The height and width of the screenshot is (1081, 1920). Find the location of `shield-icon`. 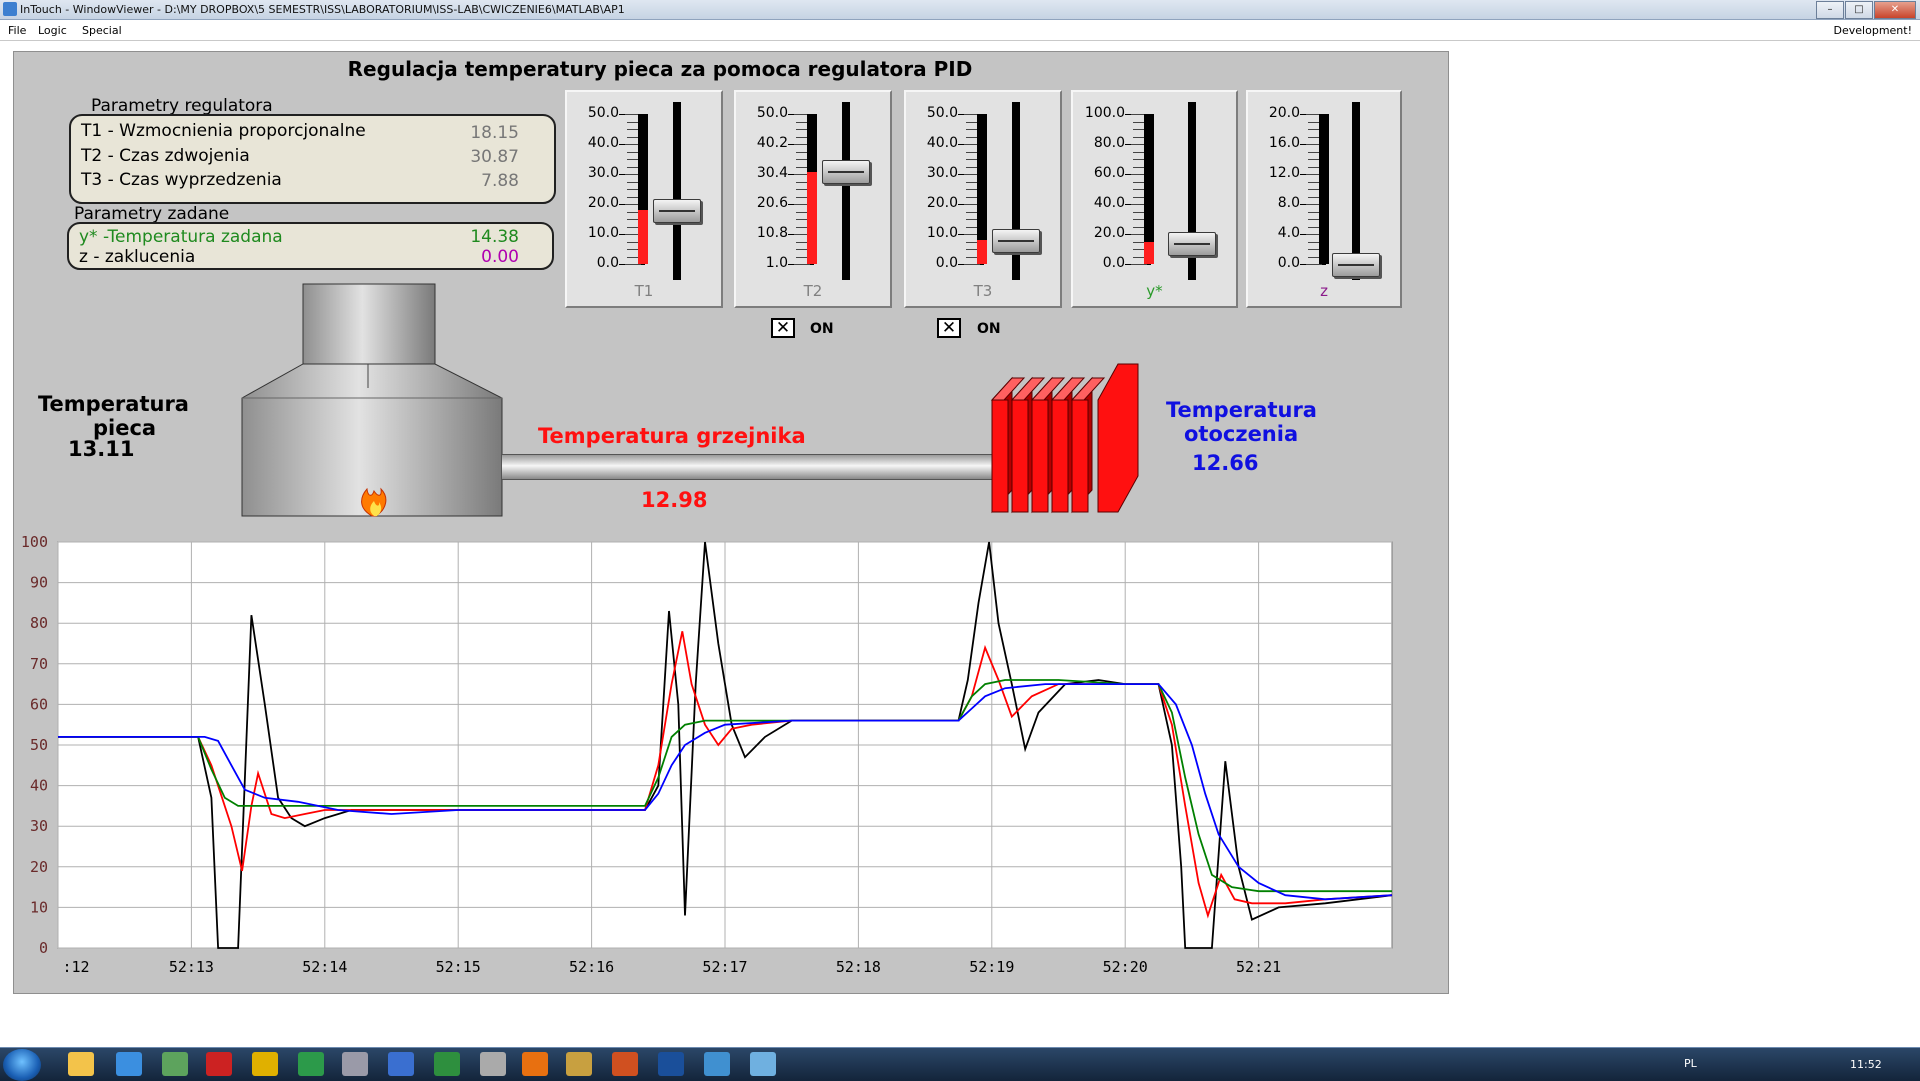

shield-icon is located at coordinates (401, 1064).